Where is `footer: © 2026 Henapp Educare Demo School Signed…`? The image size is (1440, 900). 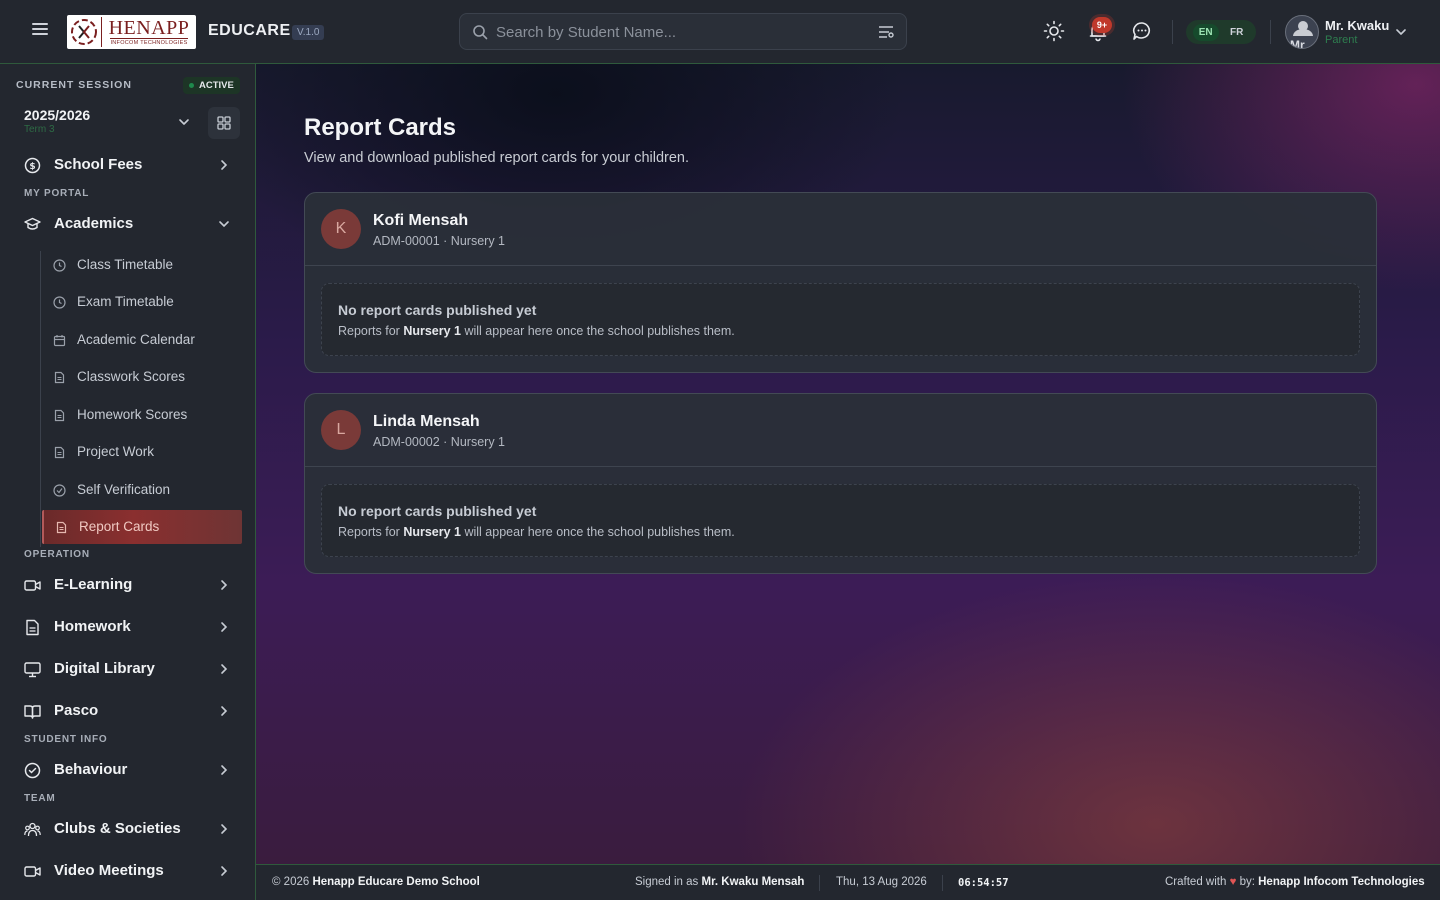 footer: © 2026 Henapp Educare Demo School Signed… is located at coordinates (848, 882).